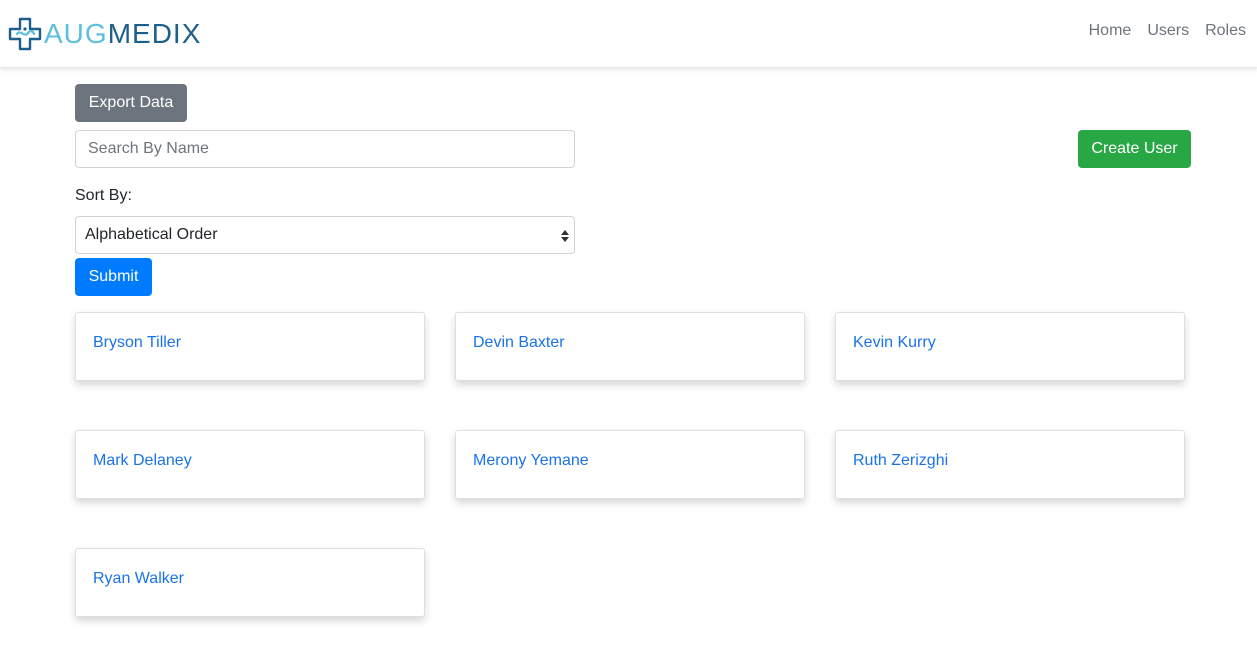 This screenshot has width=1257, height=652. I want to click on user-card: Devin Baxter, so click(630, 346).